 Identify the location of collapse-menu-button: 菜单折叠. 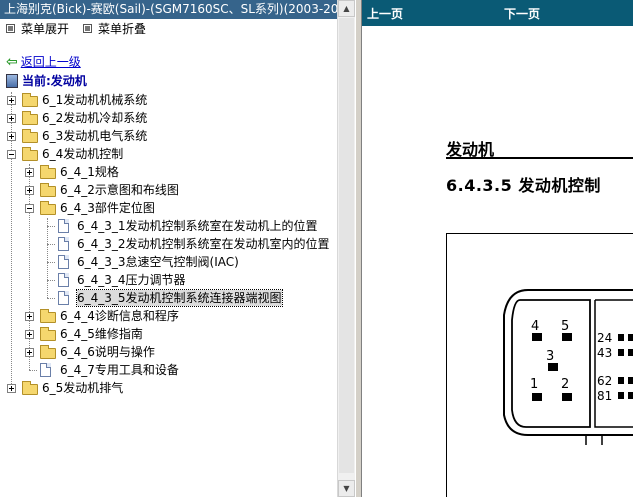
(114, 29).